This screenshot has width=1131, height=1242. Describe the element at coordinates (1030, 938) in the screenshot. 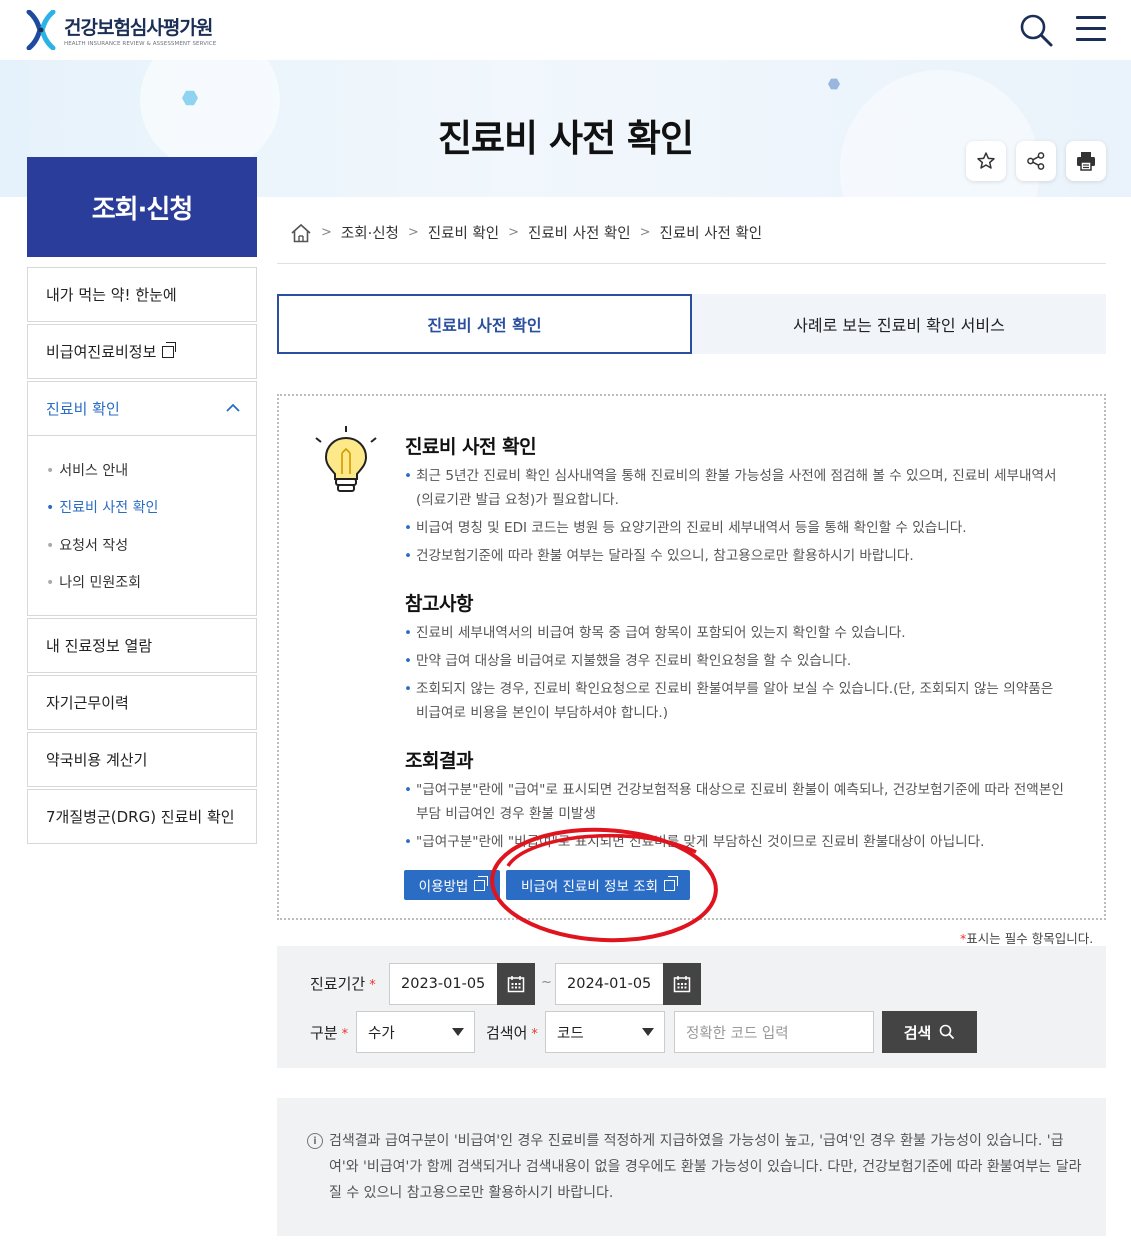

I see `required-note-text: 표시는 필수 항목입니다.` at that location.